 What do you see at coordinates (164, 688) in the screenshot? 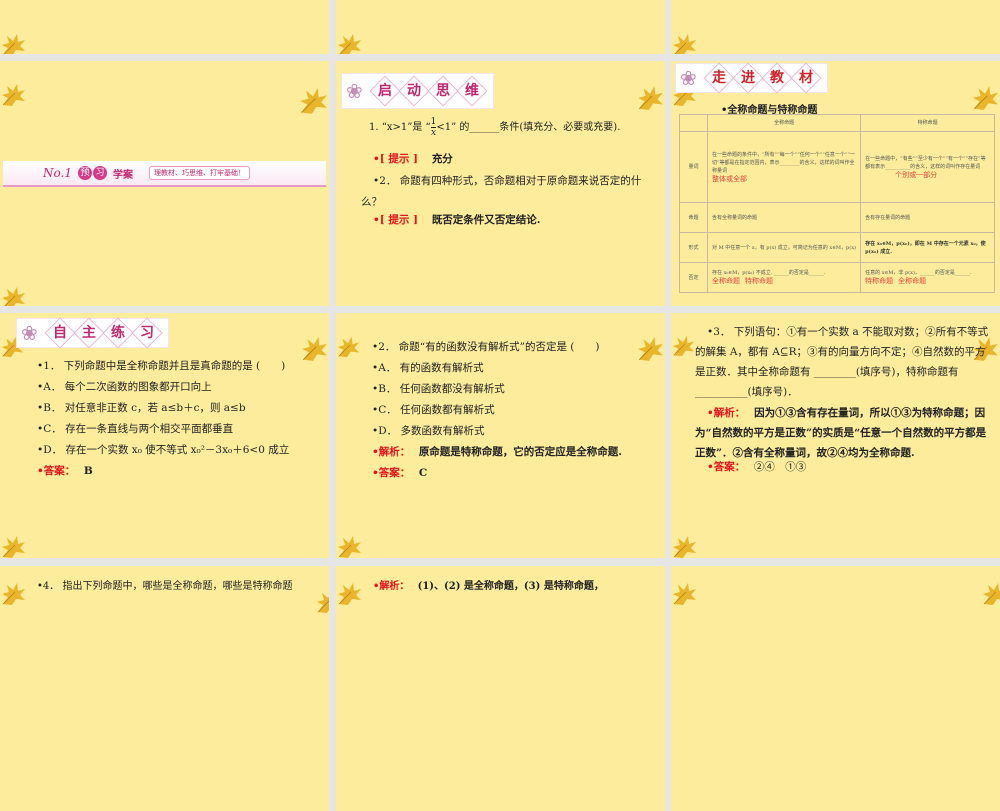
I see `slide-question-4: •4． 指出下列命题中，哪些是全称命题，哪些是特称命题` at bounding box center [164, 688].